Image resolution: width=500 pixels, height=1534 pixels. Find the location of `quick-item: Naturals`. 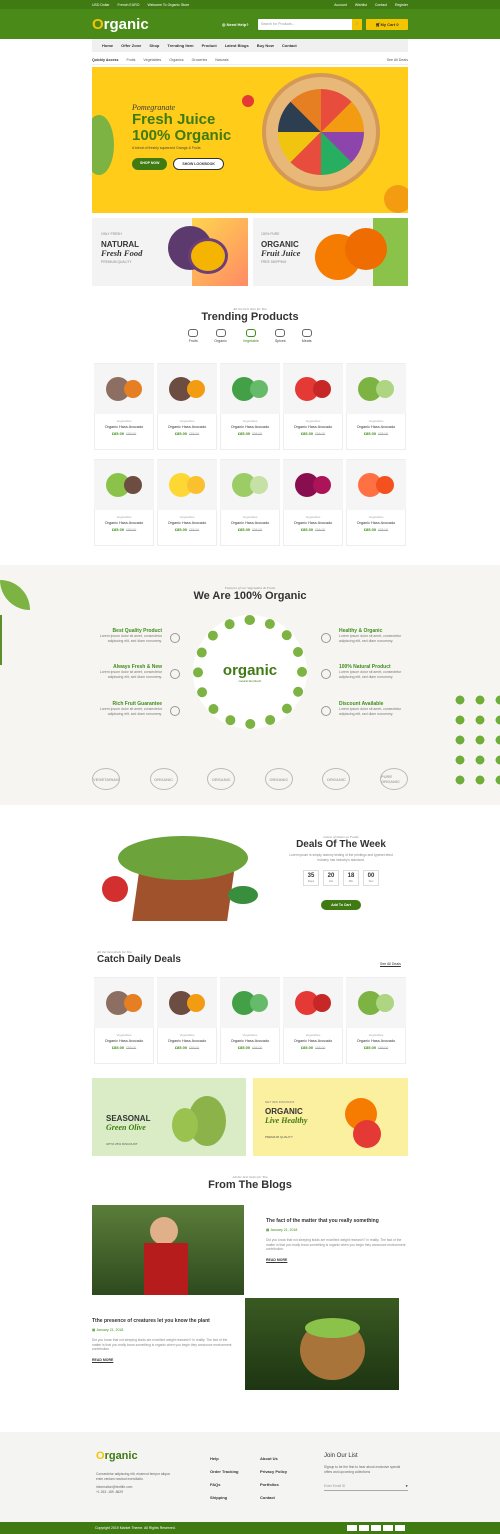

quick-item: Naturals is located at coordinates (221, 60).